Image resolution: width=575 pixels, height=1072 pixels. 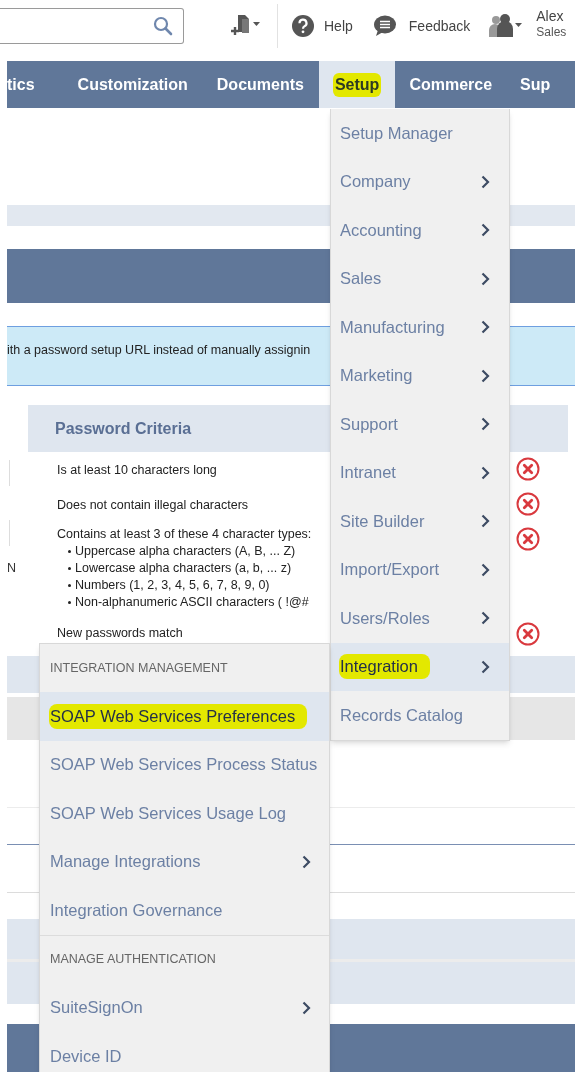 I want to click on menu-item: SOAP Web Services Preferences, so click(x=184, y=716).